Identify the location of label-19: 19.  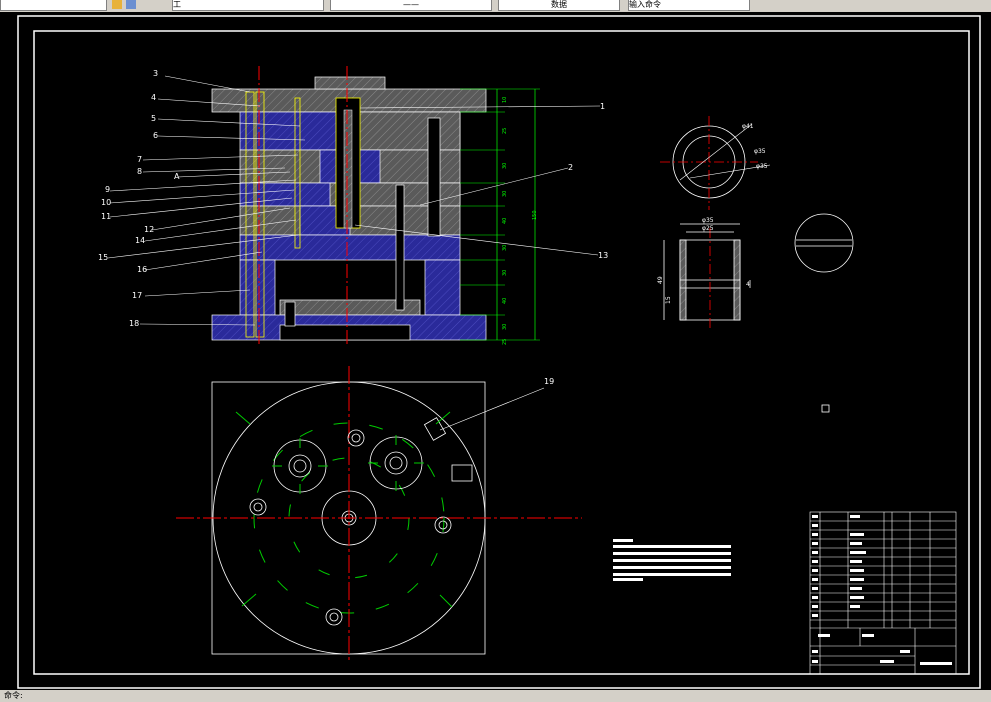
(549, 381).